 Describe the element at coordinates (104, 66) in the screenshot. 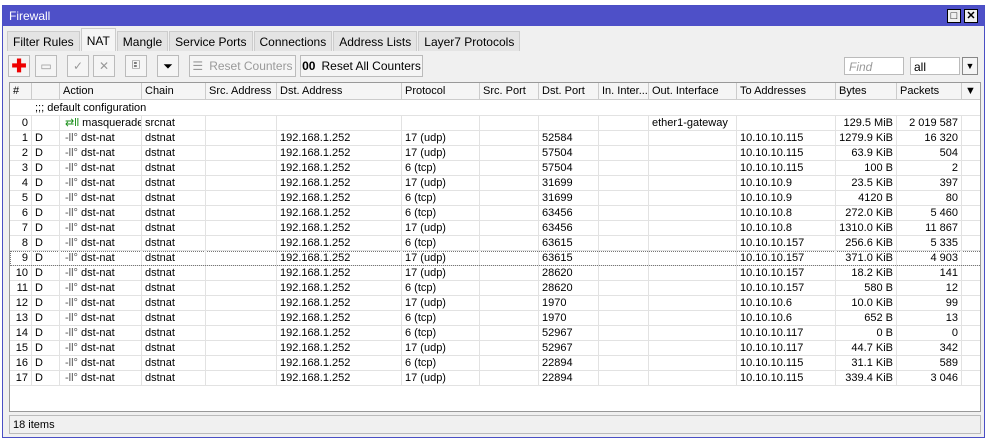

I see `disable-button: ✕` at that location.